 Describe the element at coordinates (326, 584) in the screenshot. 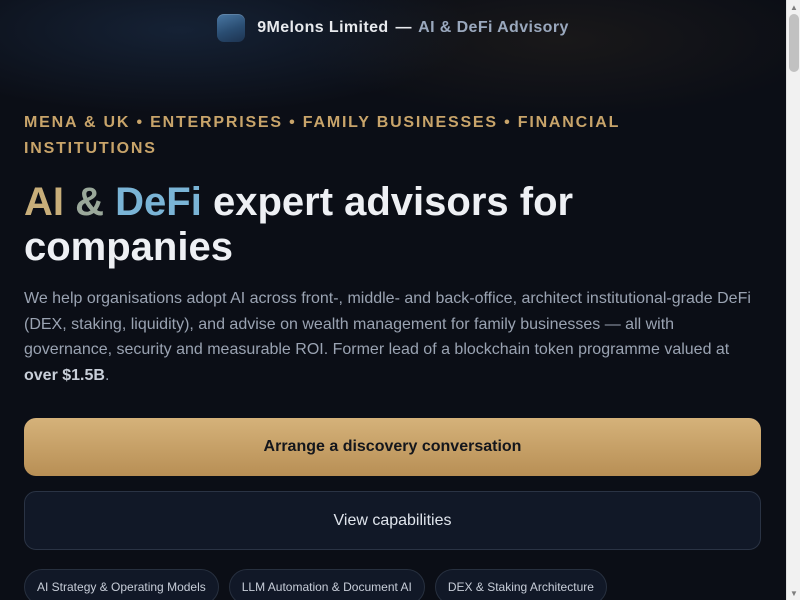

I see `chip-llm-automation: LLM Automation & Document AI` at that location.